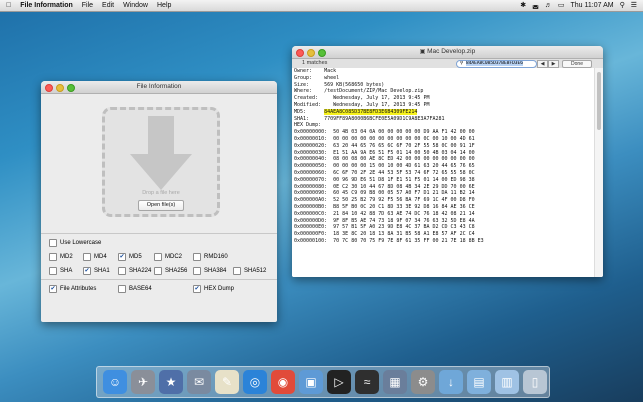 Image resolution: width=643 pixels, height=402 pixels. Describe the element at coordinates (161, 205) in the screenshot. I see `open-files-button: Open file(s)` at that location.